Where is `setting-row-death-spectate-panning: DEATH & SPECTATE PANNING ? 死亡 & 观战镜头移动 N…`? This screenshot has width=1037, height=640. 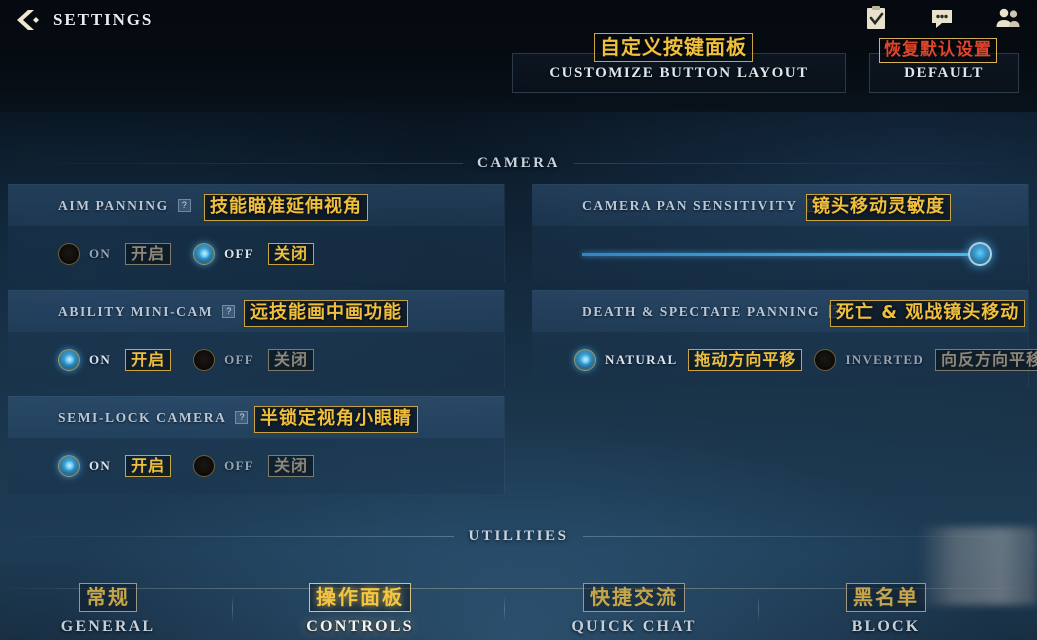 setting-row-death-spectate-panning: DEATH & SPECTATE PANNING ? 死亡 & 观战镜头移动 N… is located at coordinates (784, 339).